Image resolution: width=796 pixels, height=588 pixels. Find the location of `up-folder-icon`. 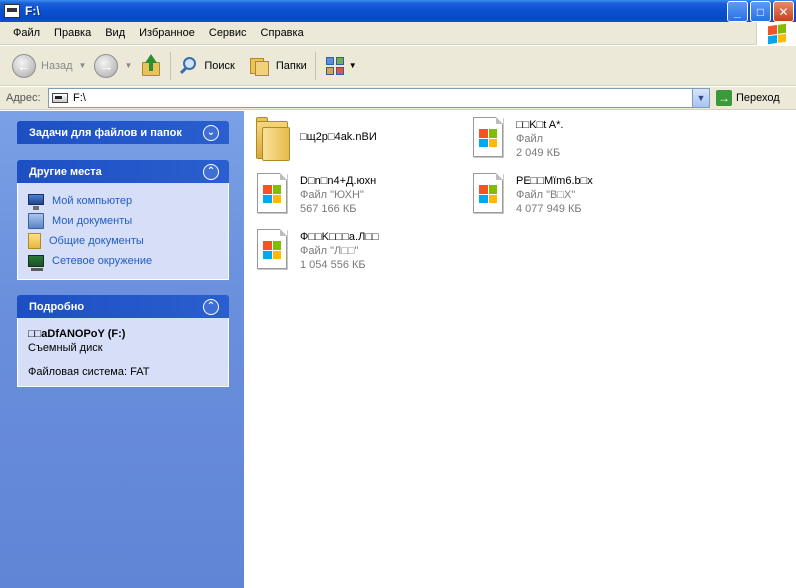

up-folder-icon is located at coordinates (151, 65).